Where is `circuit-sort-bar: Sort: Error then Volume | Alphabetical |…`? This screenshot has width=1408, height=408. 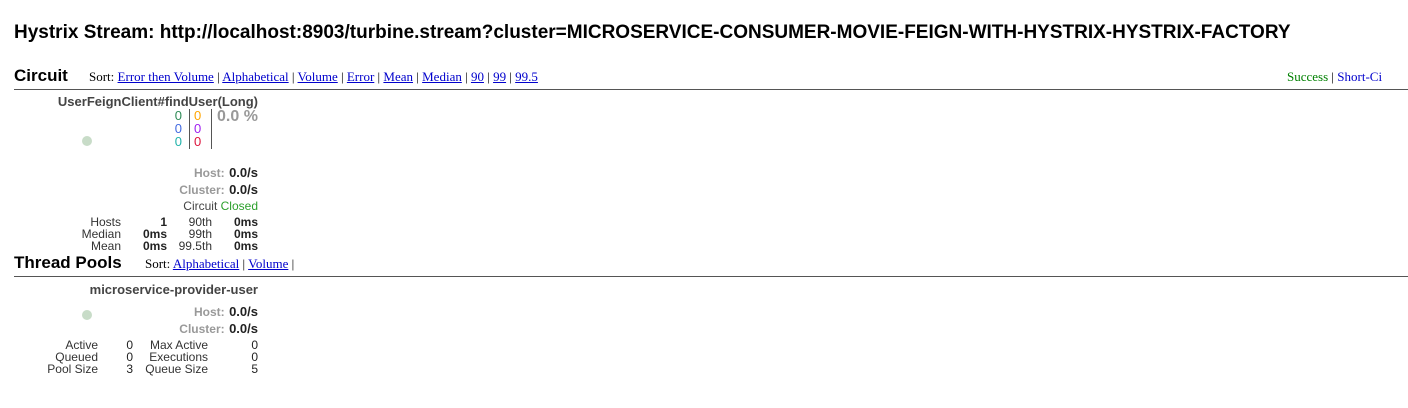 circuit-sort-bar: Sort: Error then Volume | Alphabetical |… is located at coordinates (313, 76).